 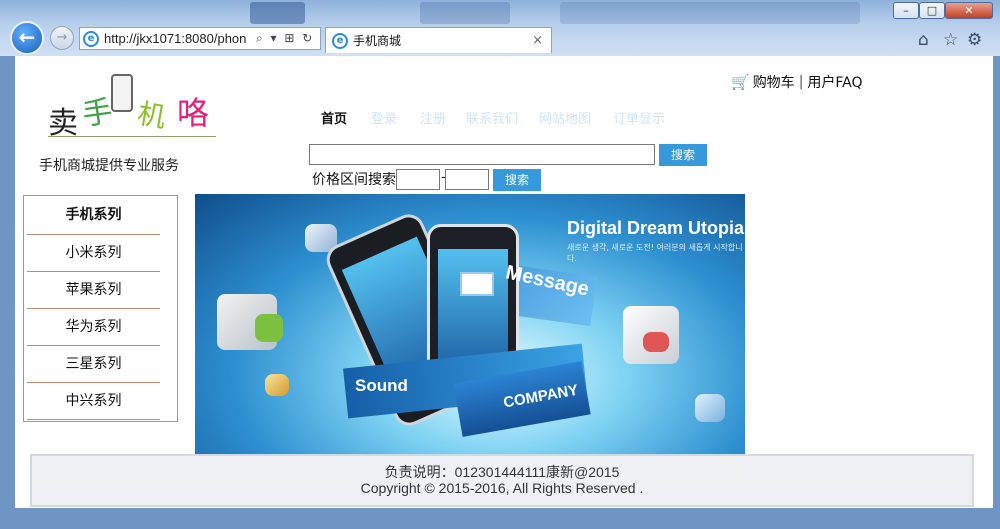 I want to click on favorites-star-icon: ☆, so click(x=950, y=40).